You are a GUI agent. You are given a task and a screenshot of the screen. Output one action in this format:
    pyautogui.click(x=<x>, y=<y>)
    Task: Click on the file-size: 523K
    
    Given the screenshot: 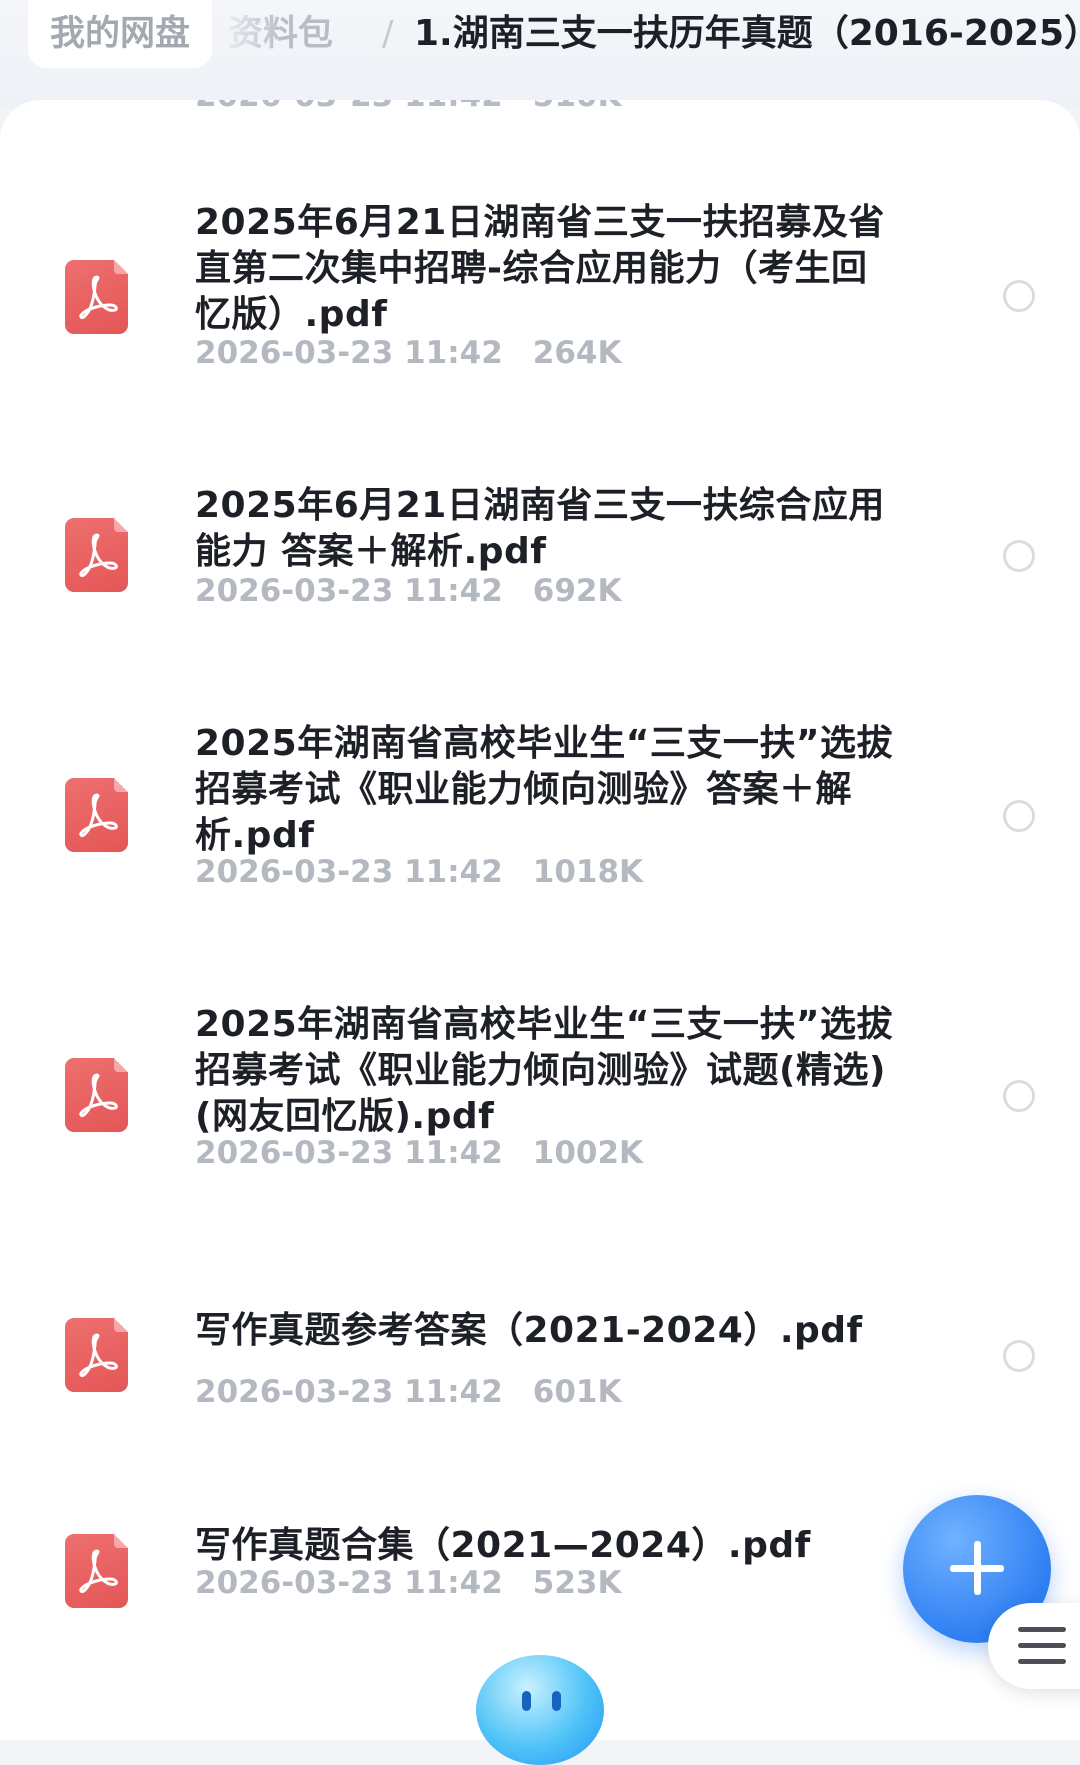 What is the action you would take?
    pyautogui.click(x=577, y=1583)
    